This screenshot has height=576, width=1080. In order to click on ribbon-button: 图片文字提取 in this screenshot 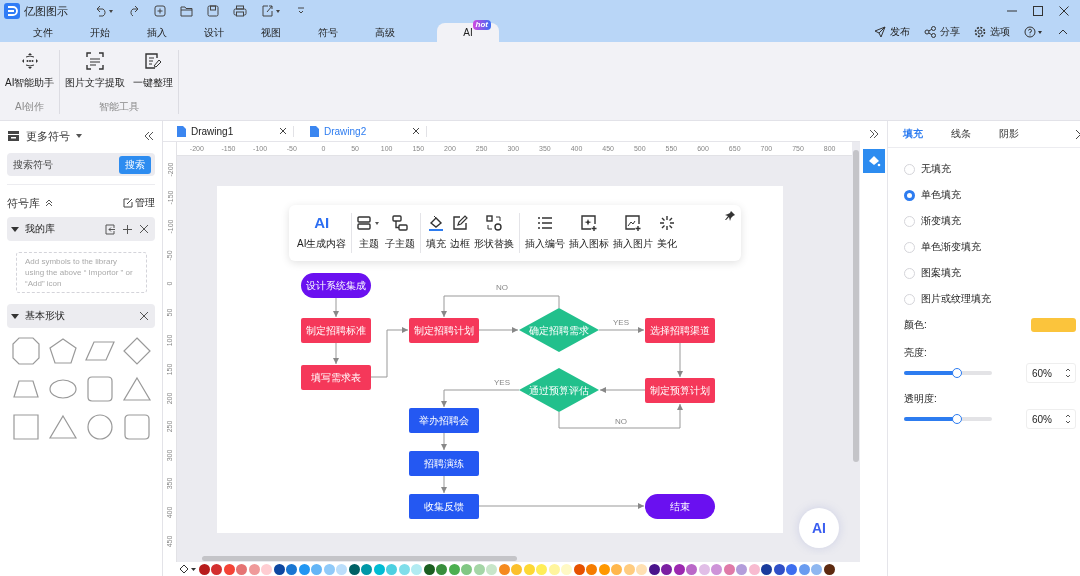, I will do `click(95, 75)`.